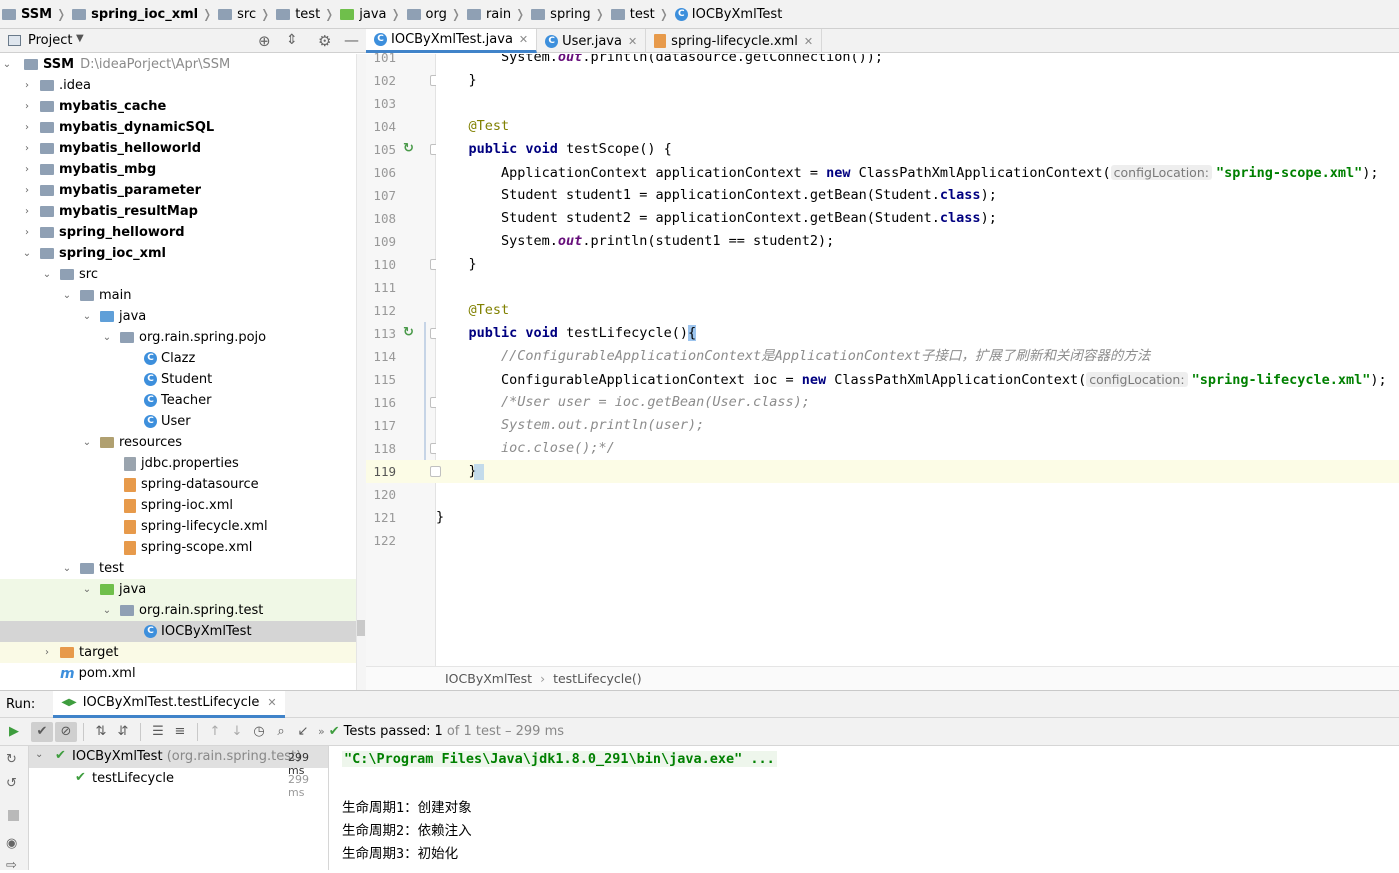 The image size is (1399, 873). I want to click on expand-all-icon: ☰, so click(158, 732).